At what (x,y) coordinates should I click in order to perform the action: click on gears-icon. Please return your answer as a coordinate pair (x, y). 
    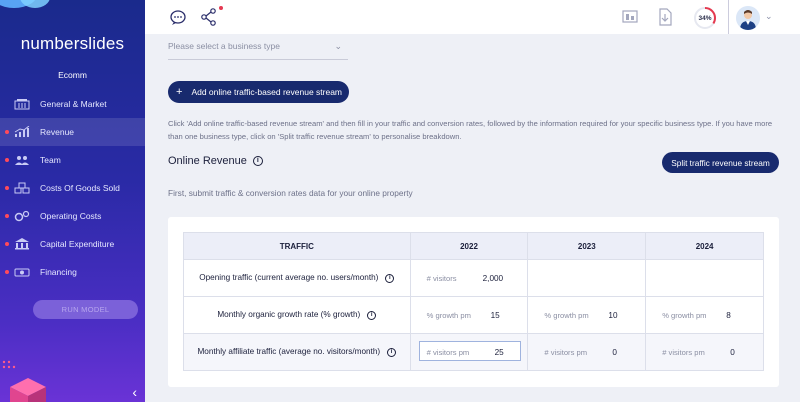
    Looking at the image, I should click on (22, 216).